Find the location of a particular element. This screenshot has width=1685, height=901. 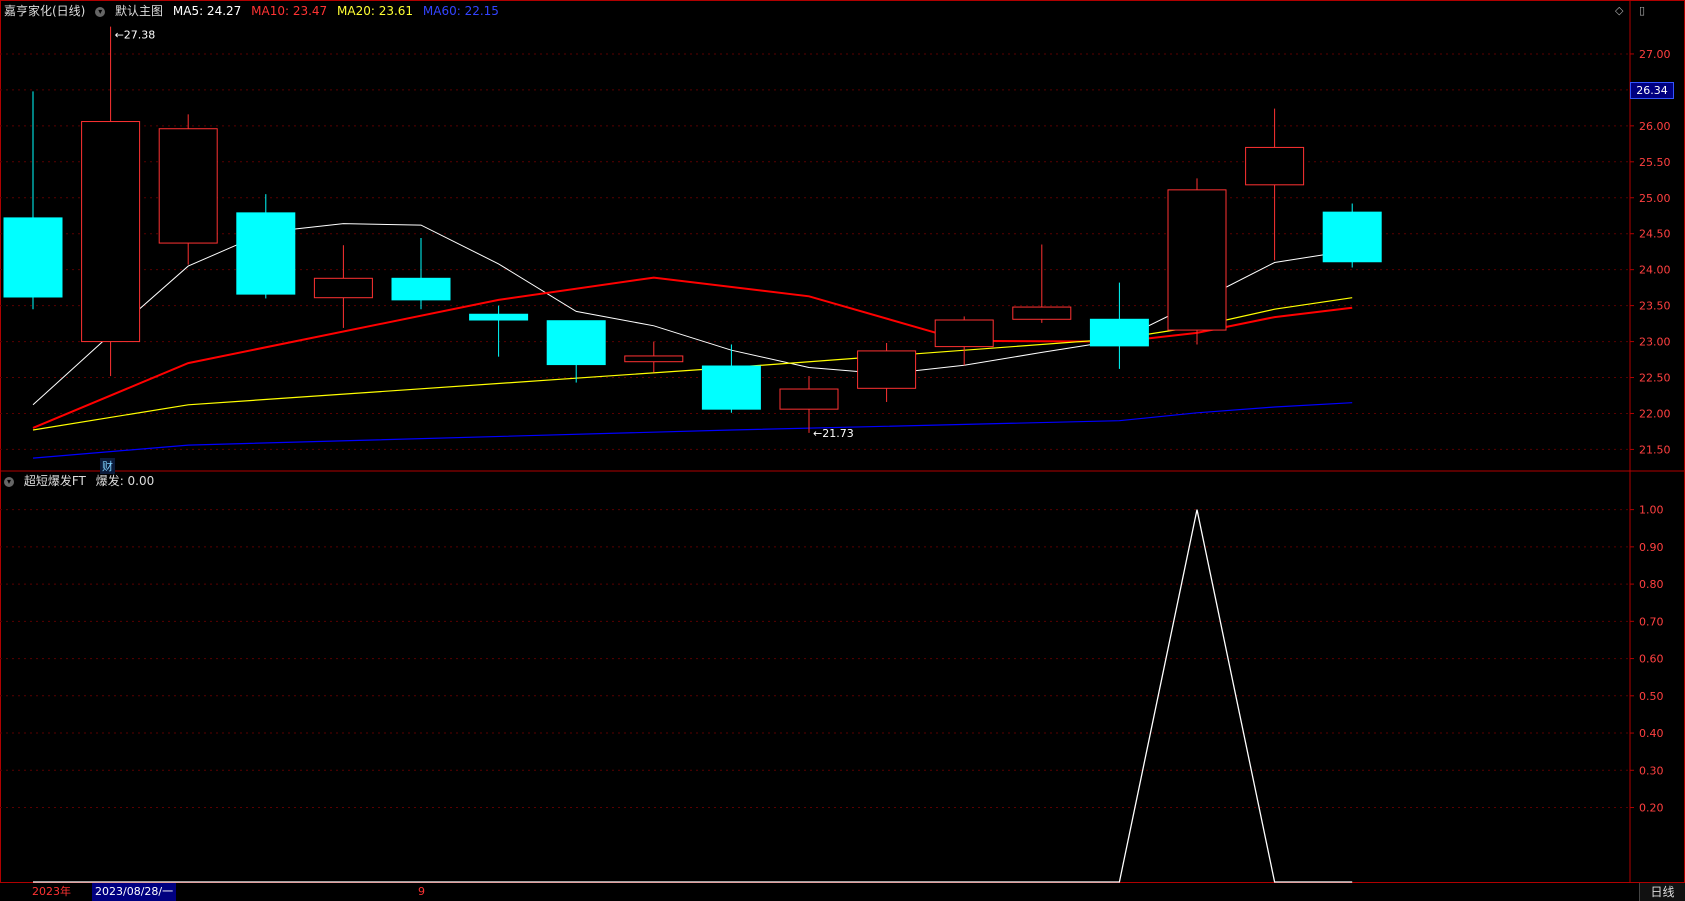

indicator-tick-label: 1.00 is located at coordinates (1651, 510).